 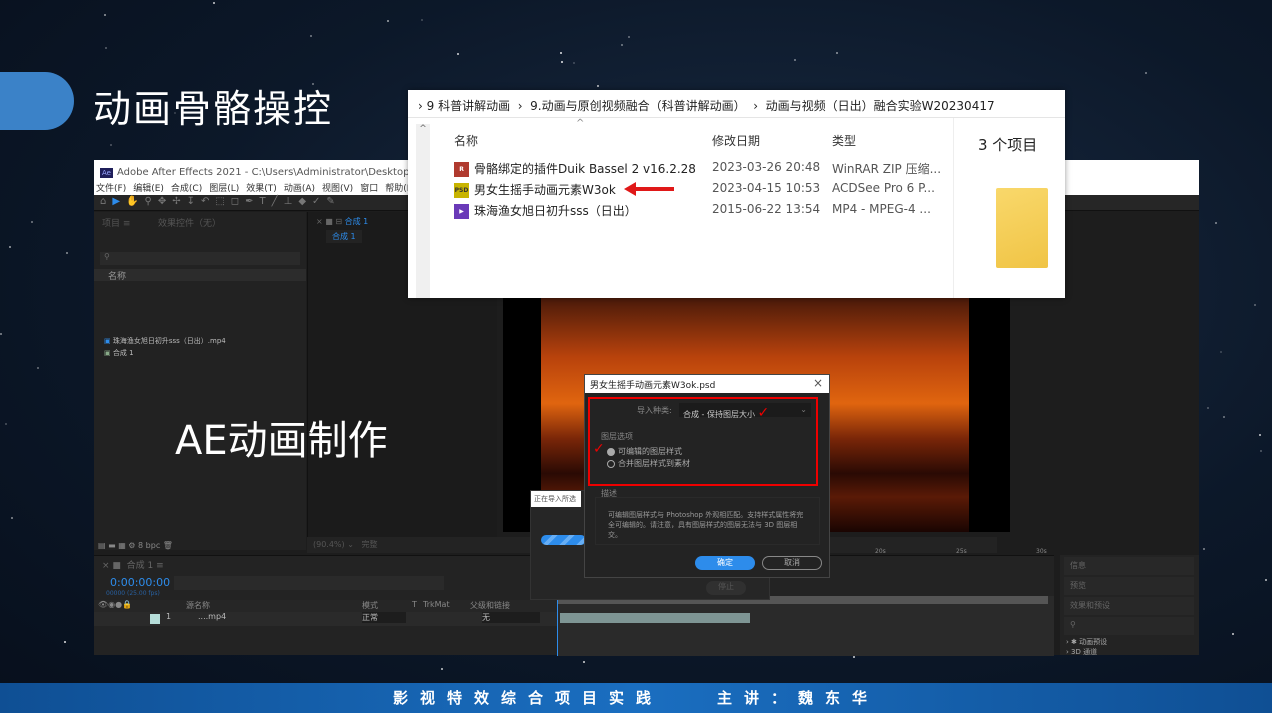 What do you see at coordinates (309, 583) in the screenshot?
I see `timeline-search-input` at bounding box center [309, 583].